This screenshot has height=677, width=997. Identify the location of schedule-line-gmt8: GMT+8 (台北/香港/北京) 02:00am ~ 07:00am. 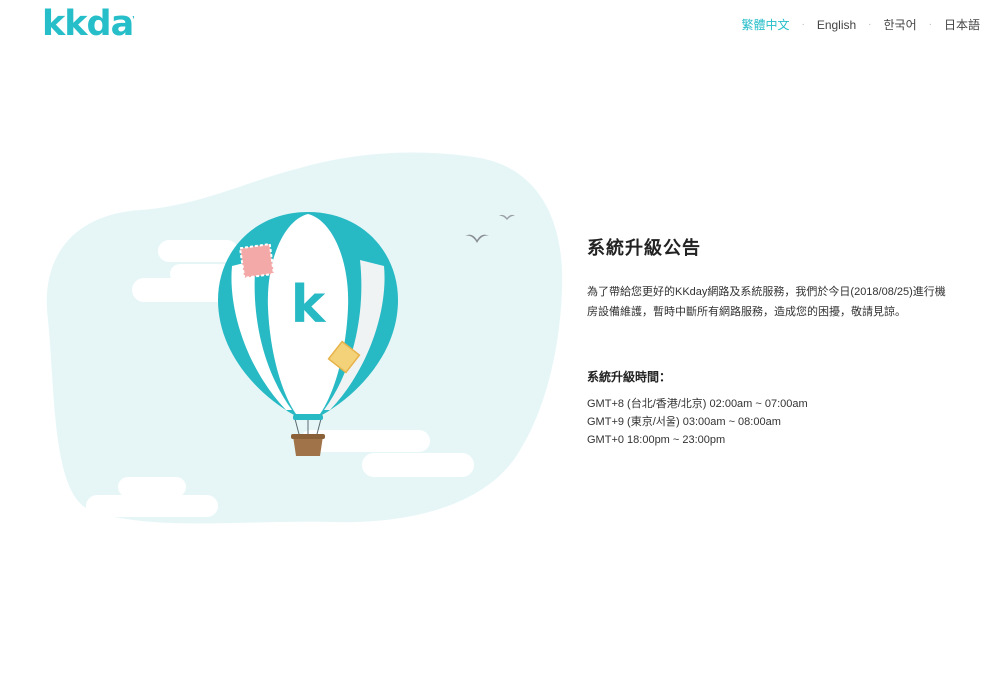
(697, 404).